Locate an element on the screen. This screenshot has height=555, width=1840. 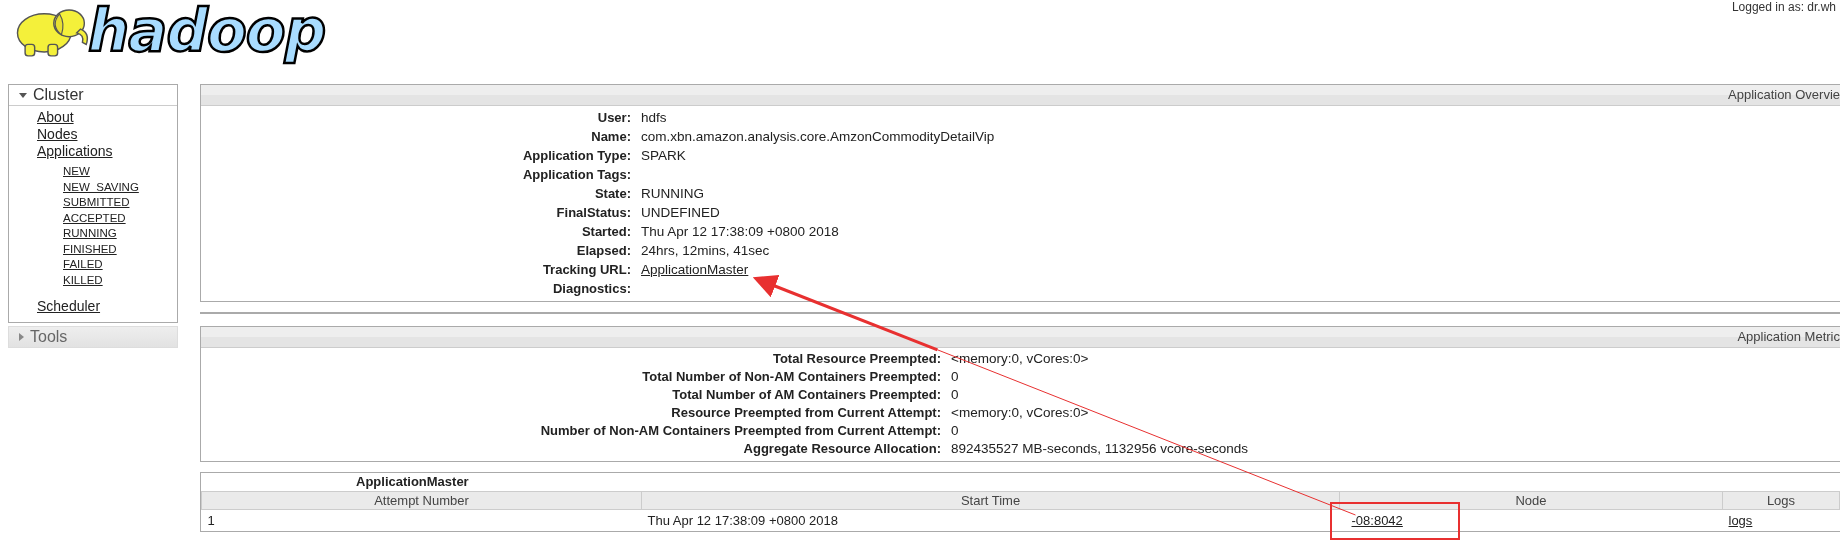
field-value: SPARK is located at coordinates (663, 155).